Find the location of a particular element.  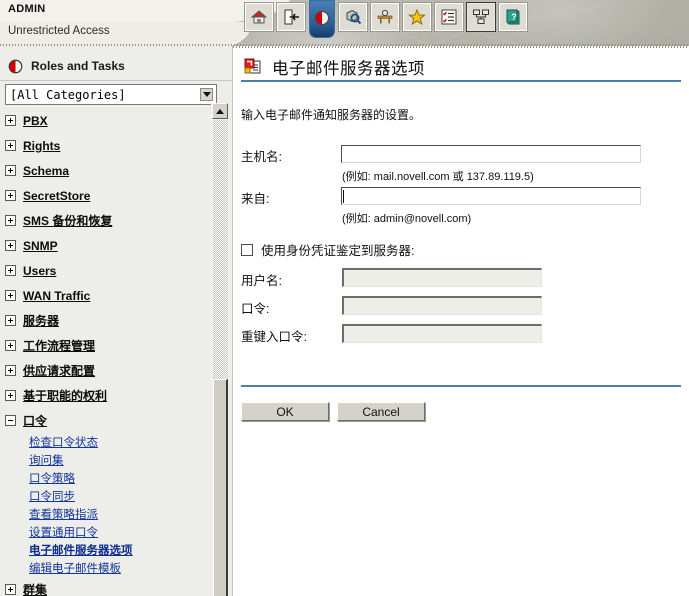

tree-node: PBX is located at coordinates (105, 120).